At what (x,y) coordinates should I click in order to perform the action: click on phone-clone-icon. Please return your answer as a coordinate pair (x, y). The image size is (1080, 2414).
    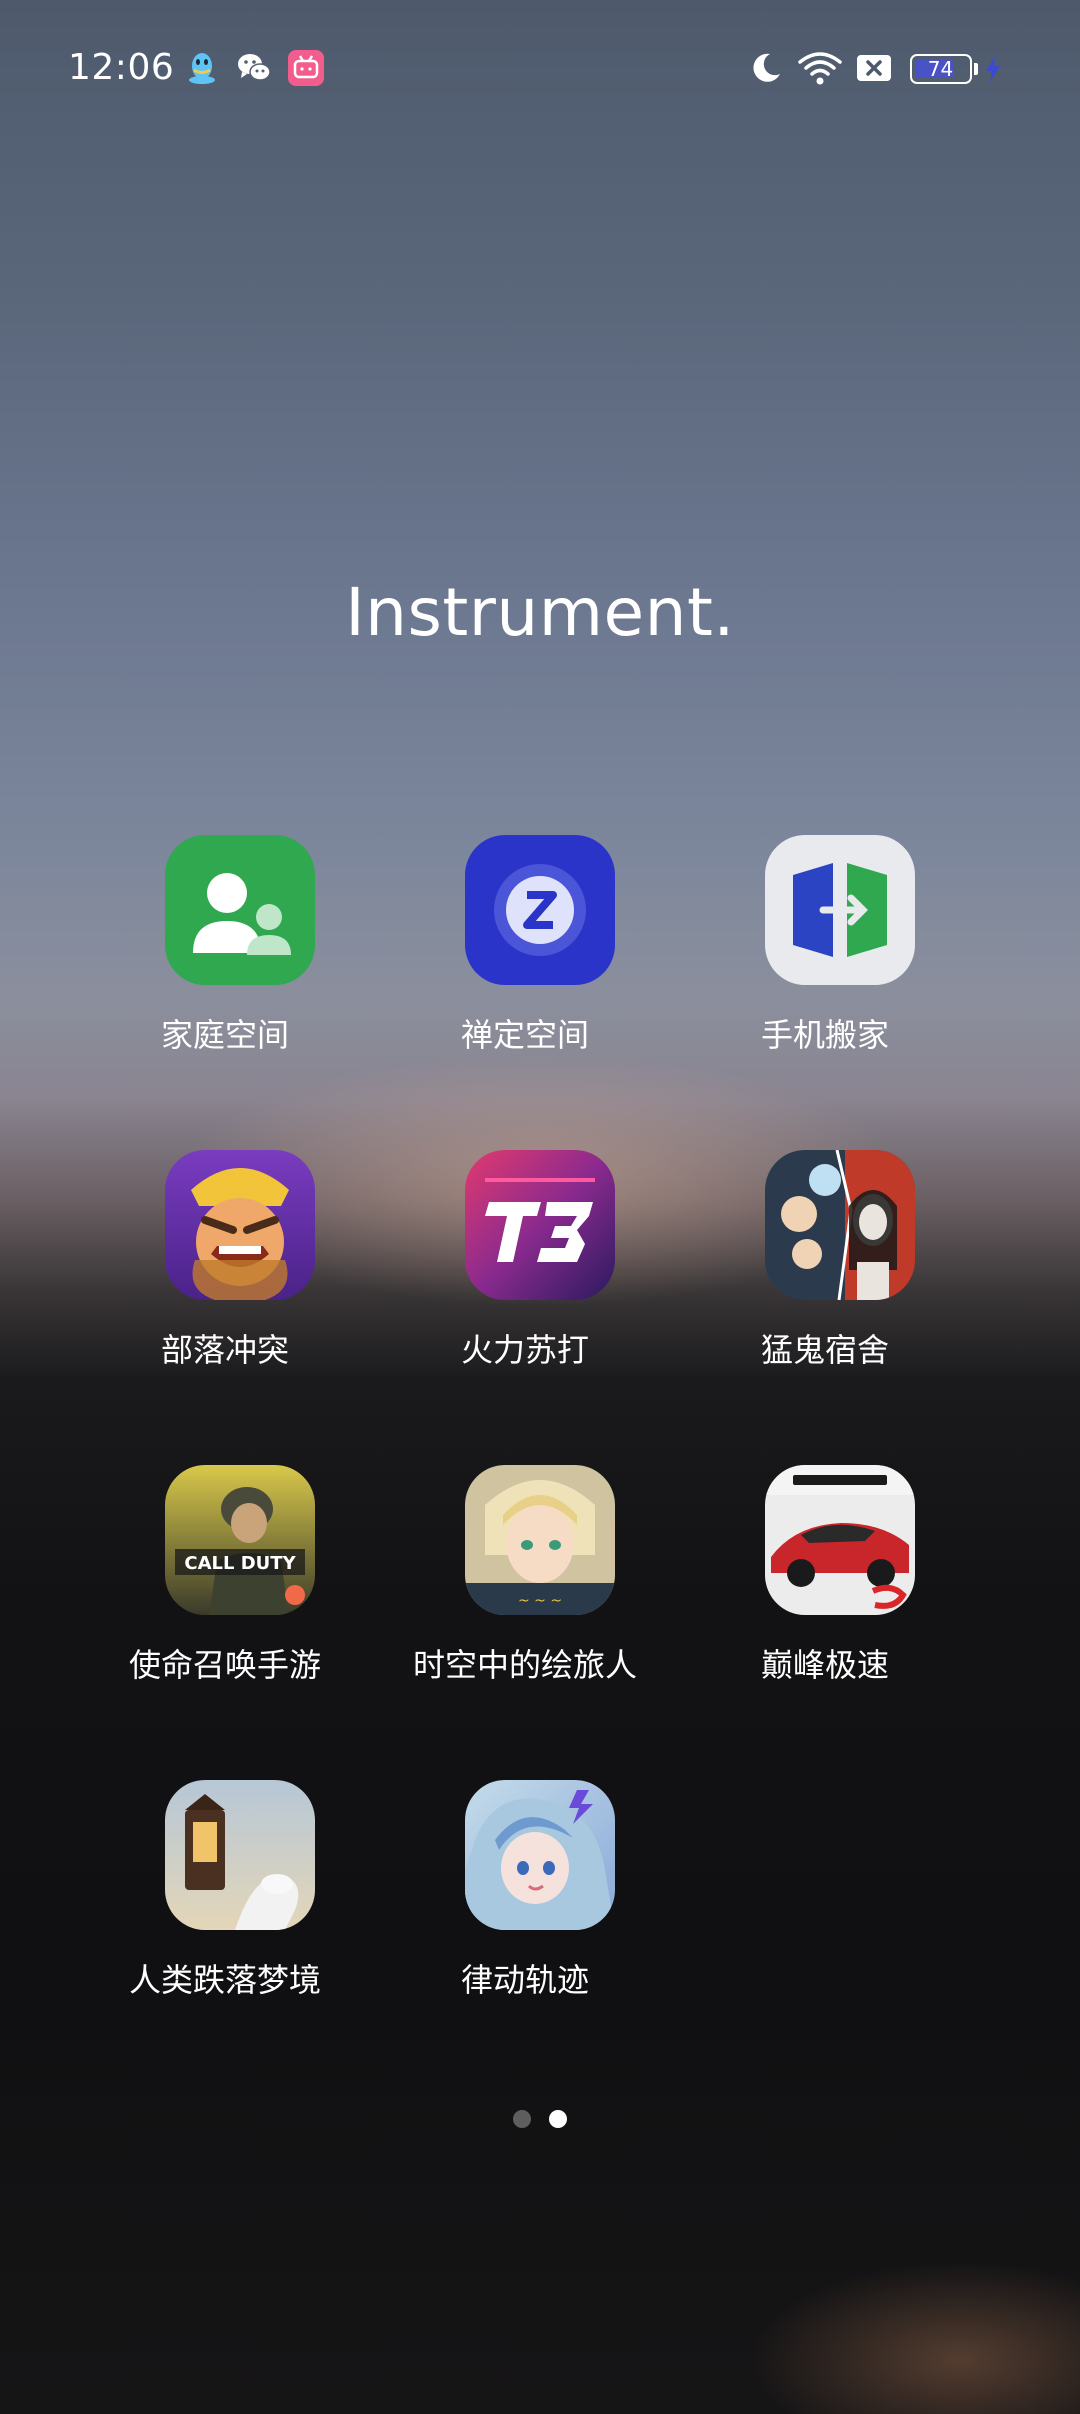
    Looking at the image, I should click on (840, 910).